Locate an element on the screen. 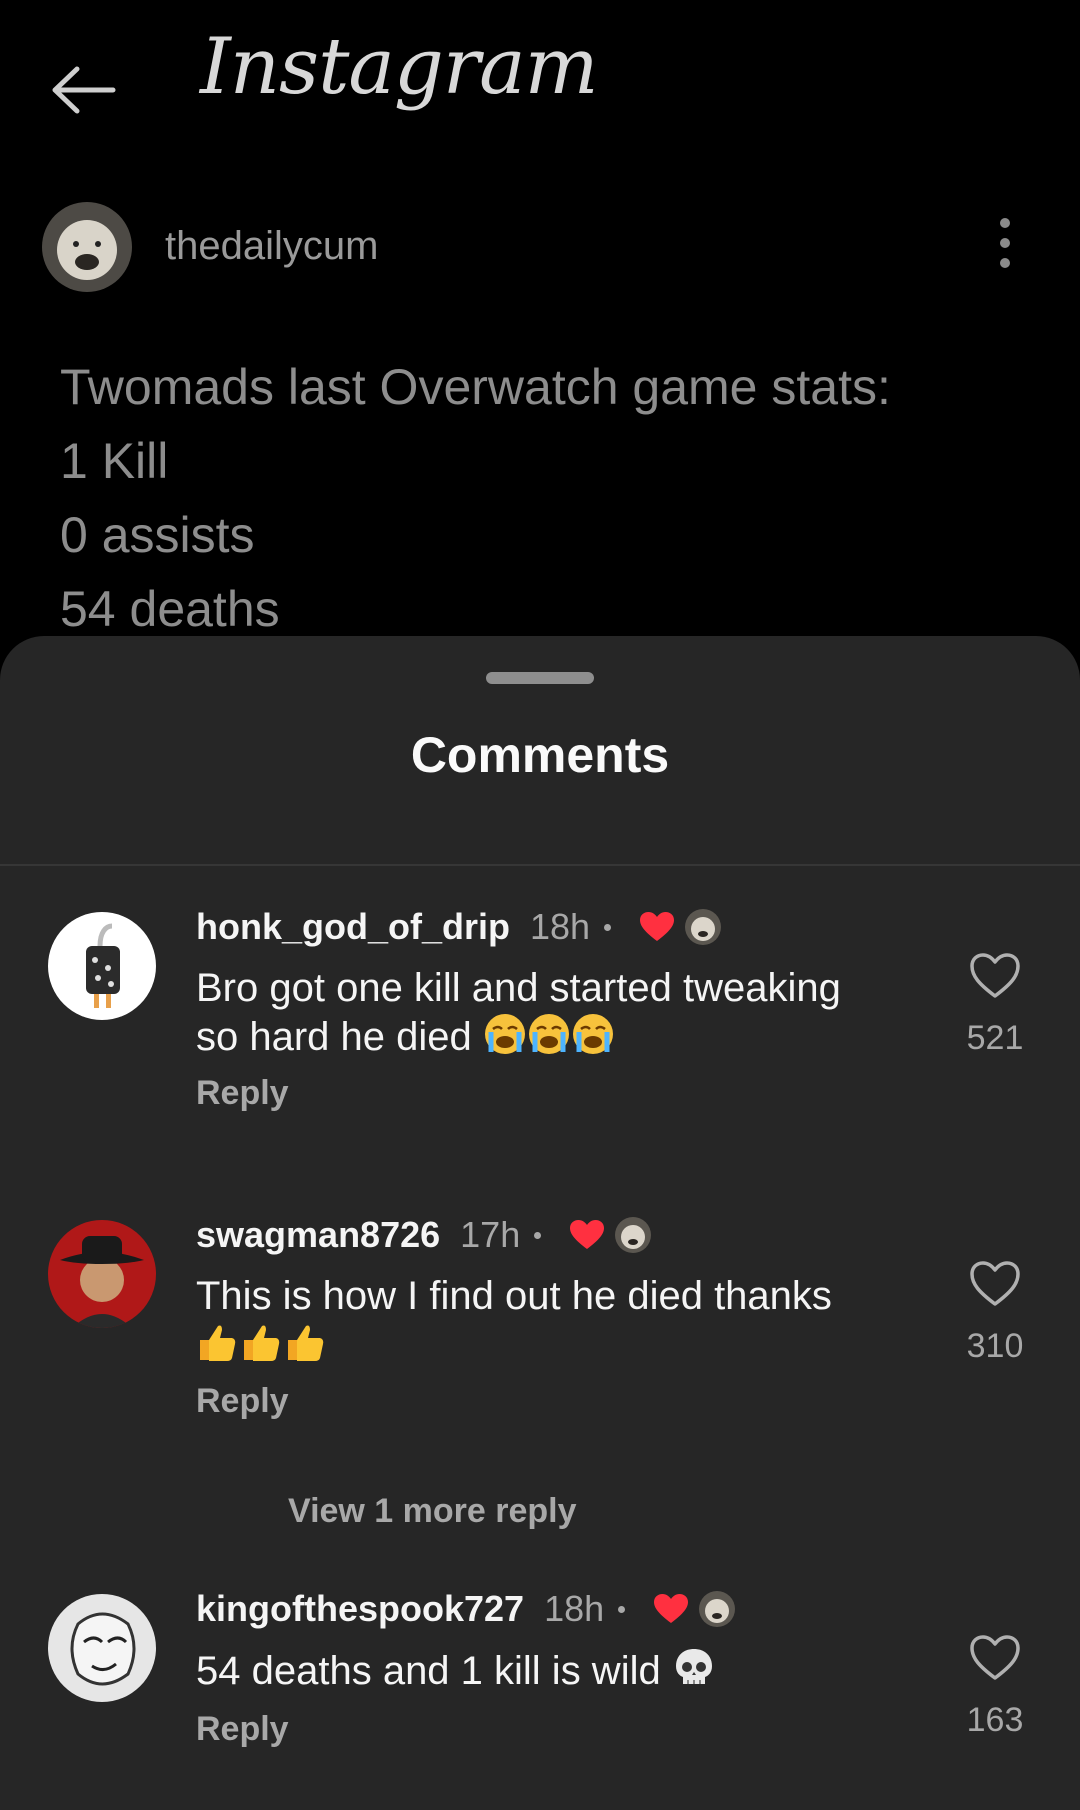 The height and width of the screenshot is (1810, 1080). comment-text-line: Bro got one kill and started tweaking is located at coordinates (518, 988).